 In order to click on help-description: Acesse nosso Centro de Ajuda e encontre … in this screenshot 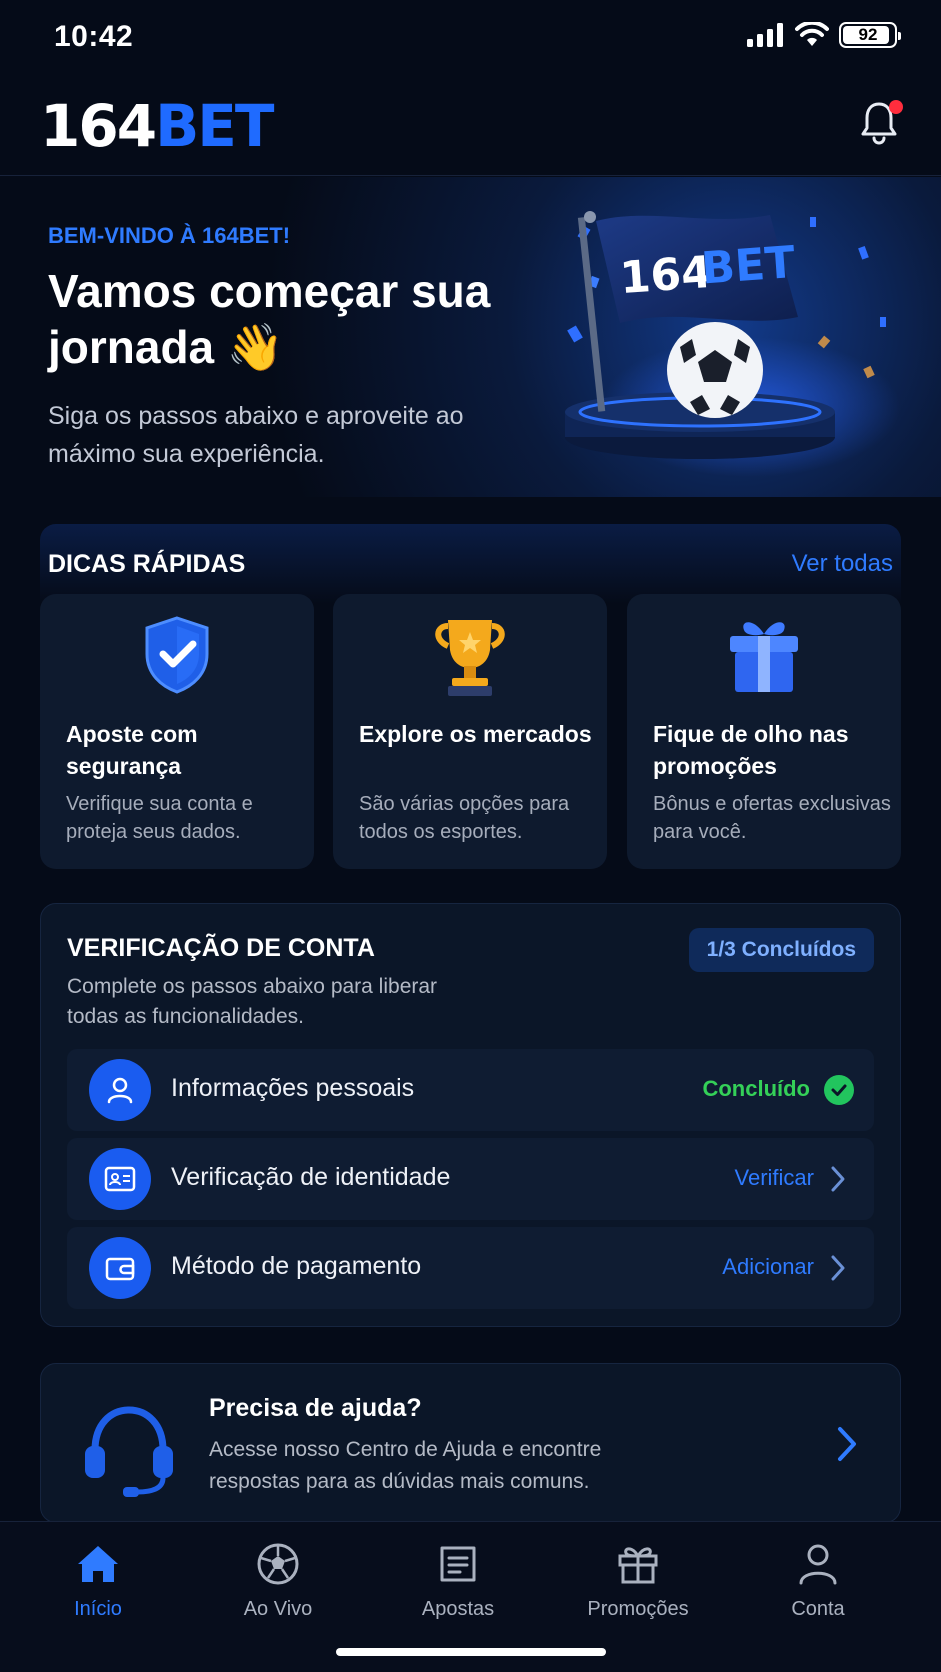, I will do `click(405, 1465)`.